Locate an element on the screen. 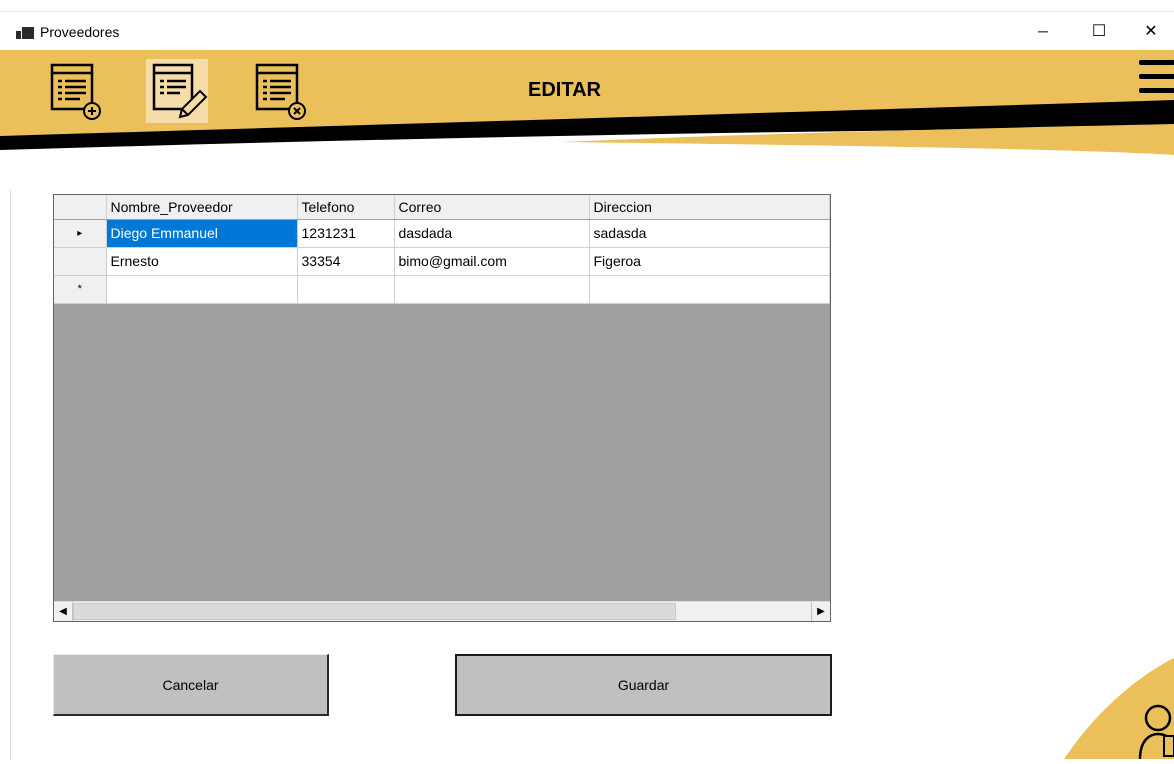 This screenshot has width=1174, height=764. cancel-button: Cancelar is located at coordinates (191, 685).